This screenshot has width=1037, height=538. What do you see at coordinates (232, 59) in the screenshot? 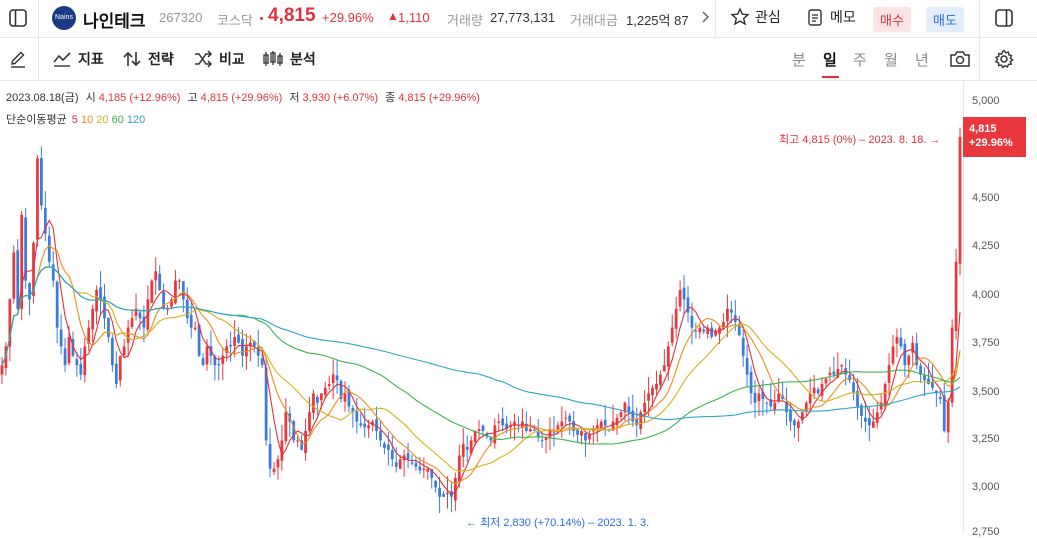
I see `compare-label: 비교` at bounding box center [232, 59].